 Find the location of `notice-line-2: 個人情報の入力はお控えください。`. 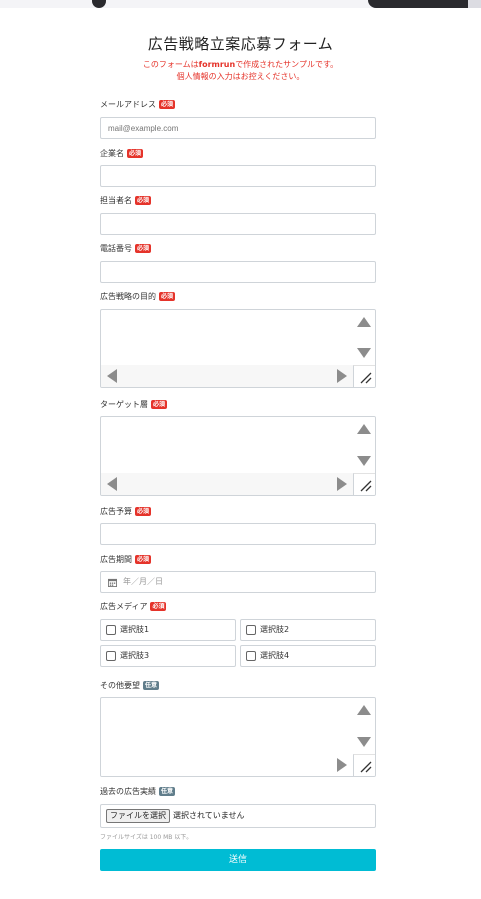

notice-line-2: 個人情報の入力はお控えください。 is located at coordinates (240, 76).